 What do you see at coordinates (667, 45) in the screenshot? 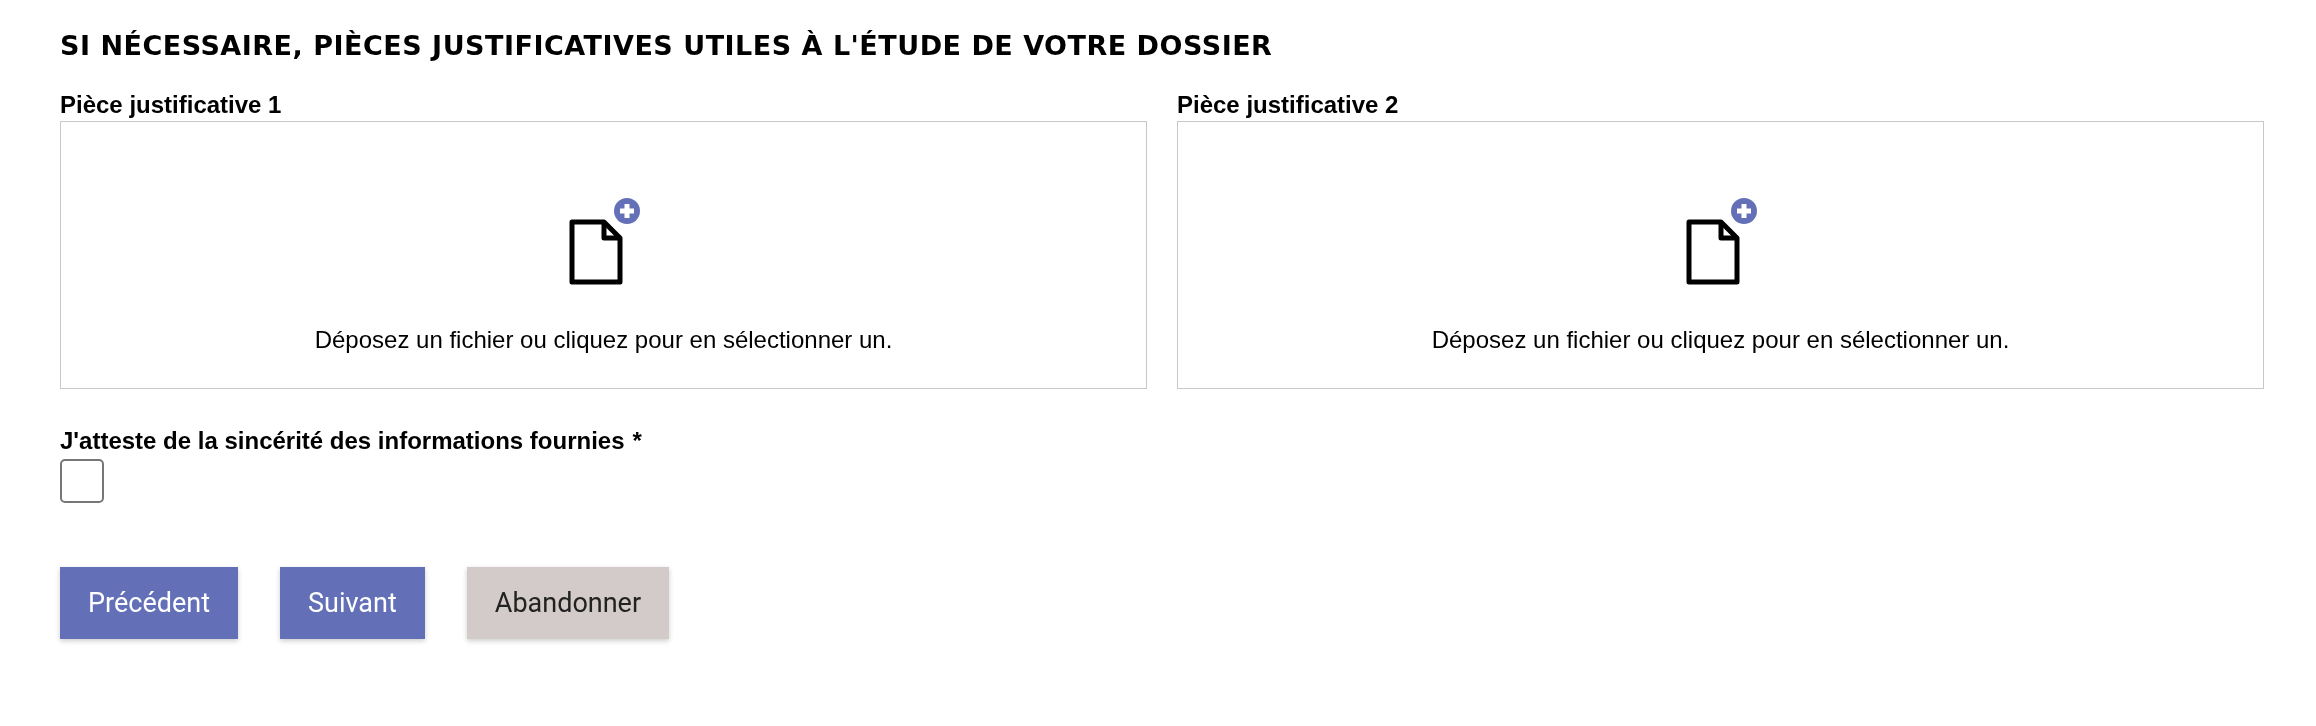
I see `section-title: SI NÉCESSAIRE, PIÈCES JUSTIFICATIVES UTILES À L'ÉTUDE DE VOTRE DOSSIER` at bounding box center [667, 45].